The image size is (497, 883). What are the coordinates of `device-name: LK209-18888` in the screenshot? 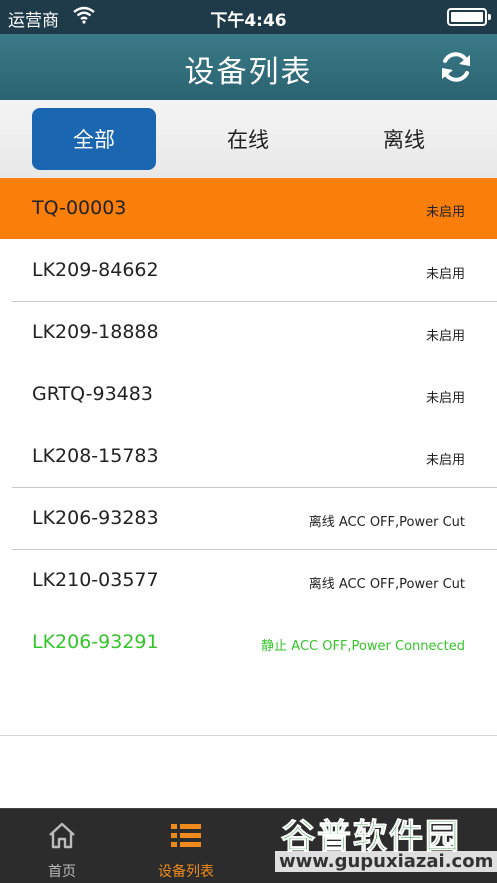 It's located at (95, 332).